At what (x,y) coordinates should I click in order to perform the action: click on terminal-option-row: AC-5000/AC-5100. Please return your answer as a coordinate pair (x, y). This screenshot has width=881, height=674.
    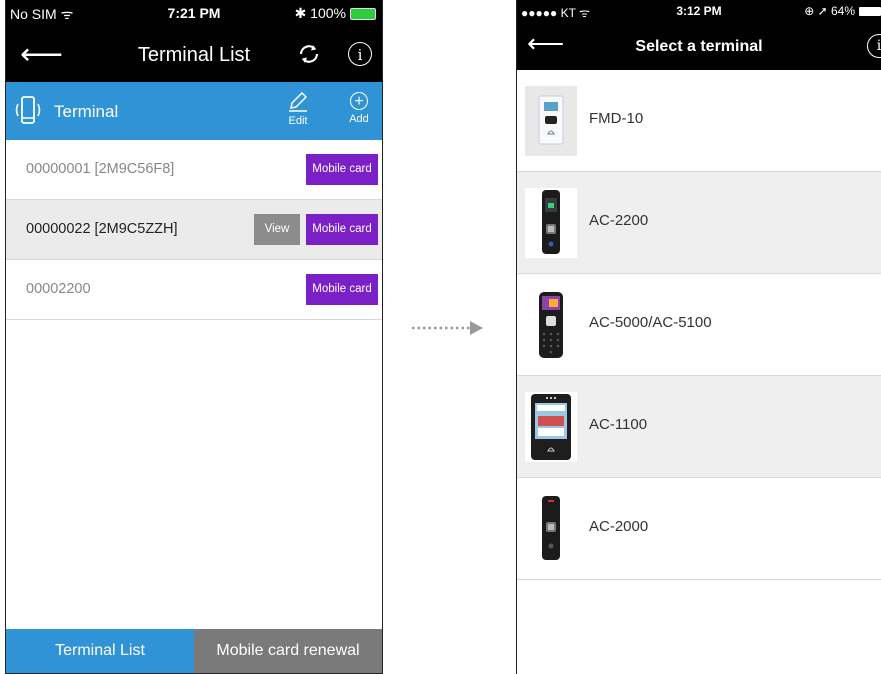
    Looking at the image, I should click on (699, 325).